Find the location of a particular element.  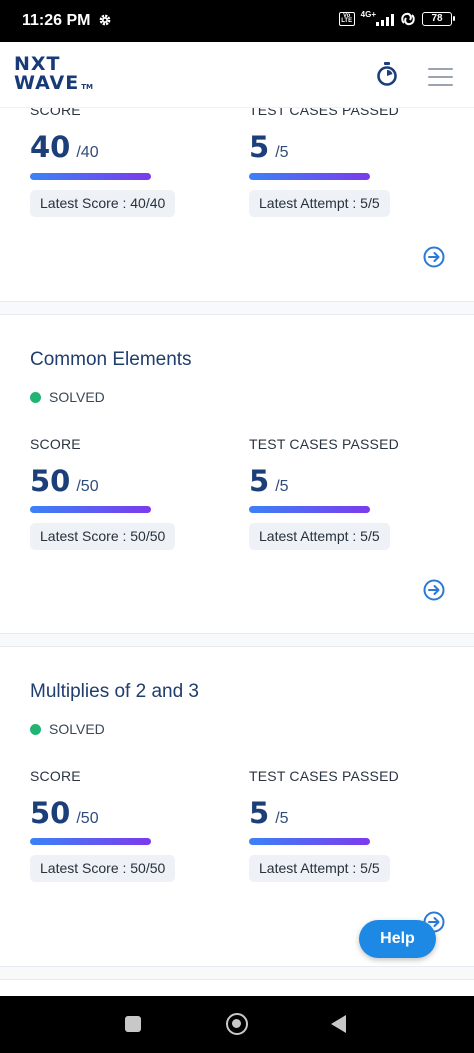

back-icon is located at coordinates (338, 1024).